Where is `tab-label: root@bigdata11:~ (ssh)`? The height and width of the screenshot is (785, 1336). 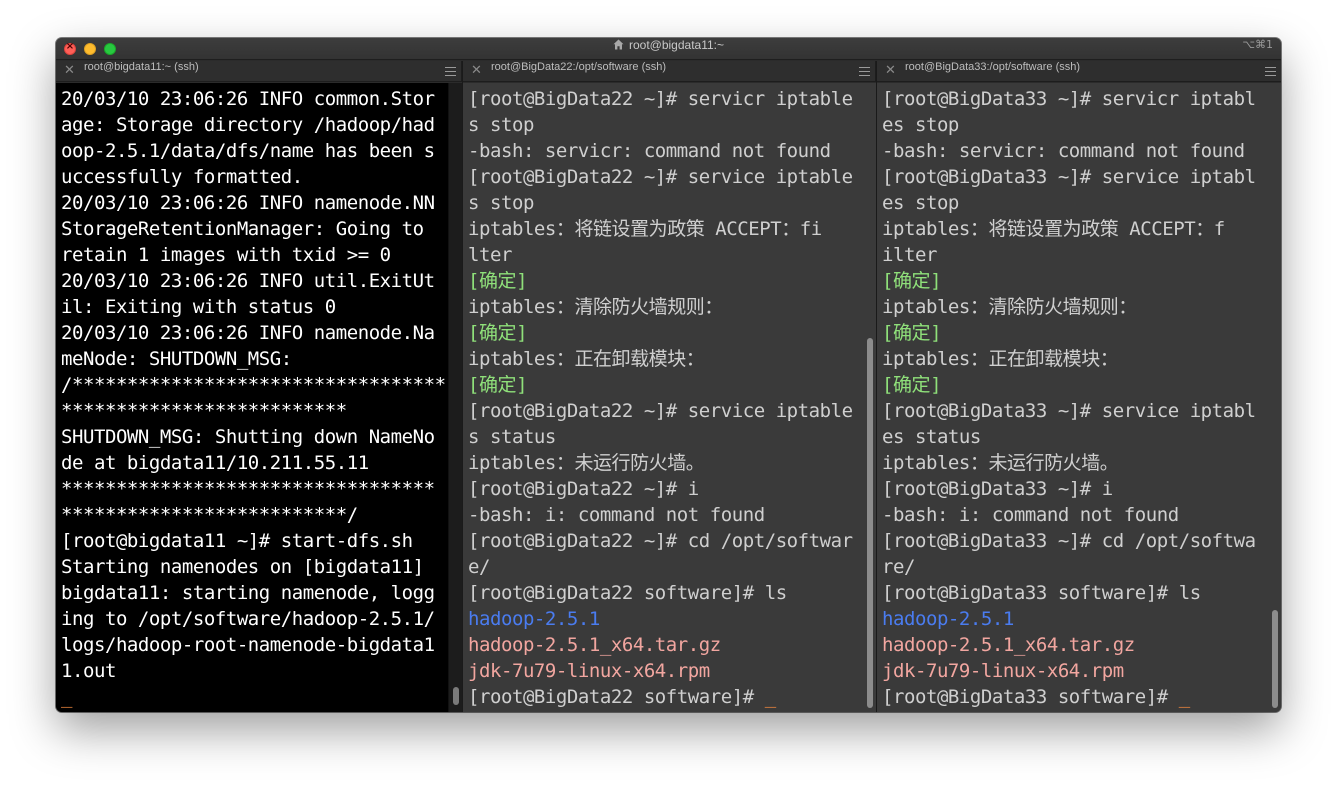
tab-label: root@bigdata11:~ (ssh) is located at coordinates (141, 67).